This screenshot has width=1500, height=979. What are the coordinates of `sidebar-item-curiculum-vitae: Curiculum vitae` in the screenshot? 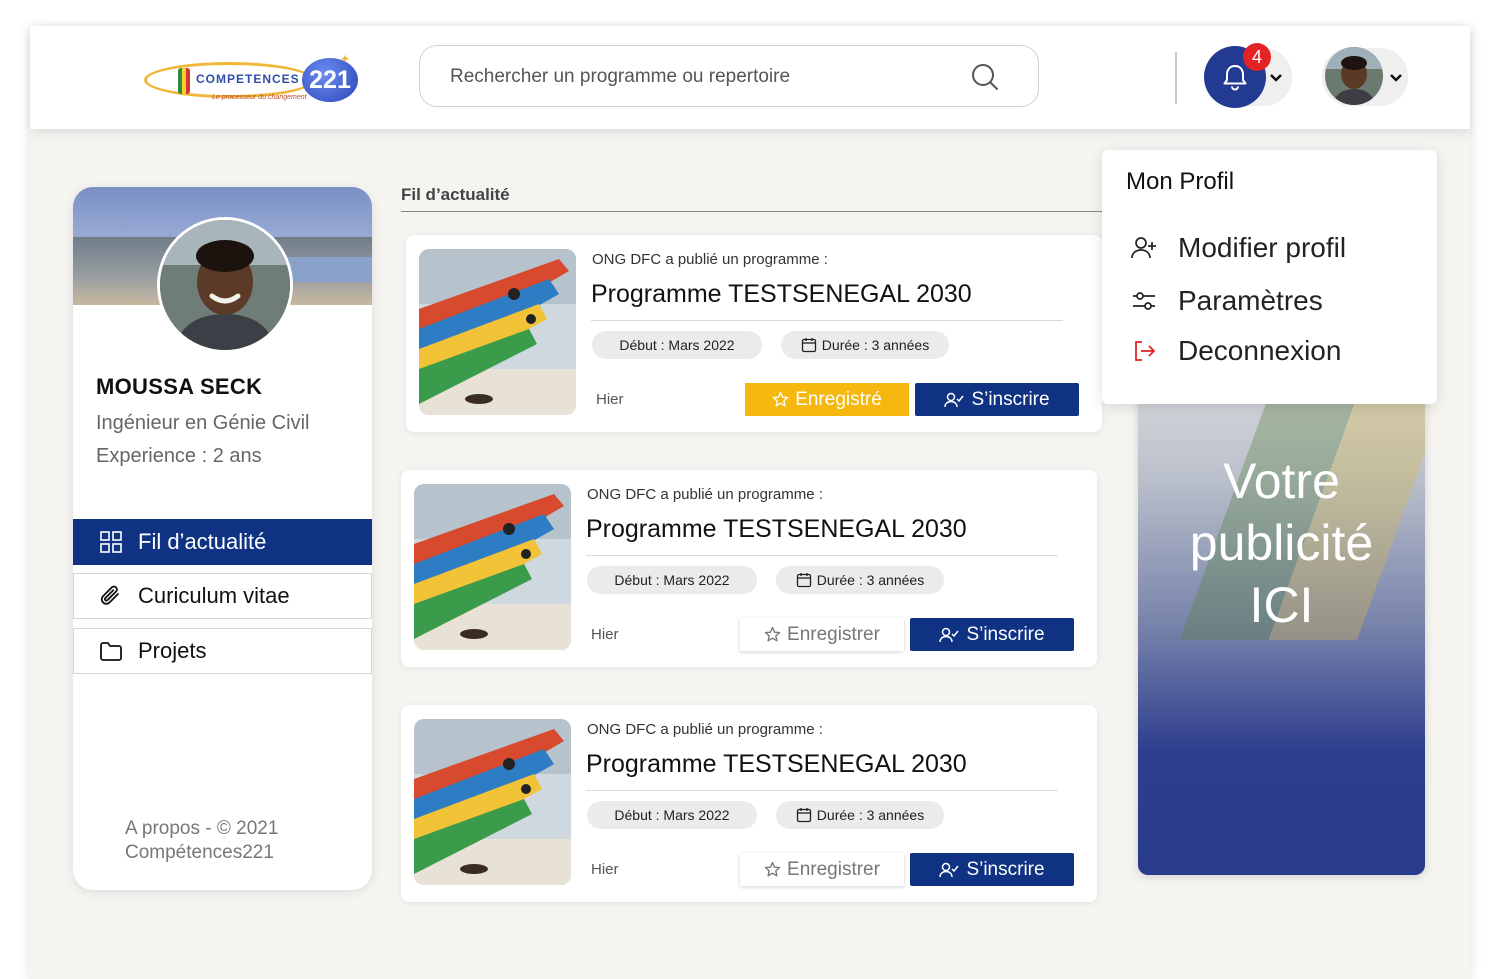 It's located at (222, 596).